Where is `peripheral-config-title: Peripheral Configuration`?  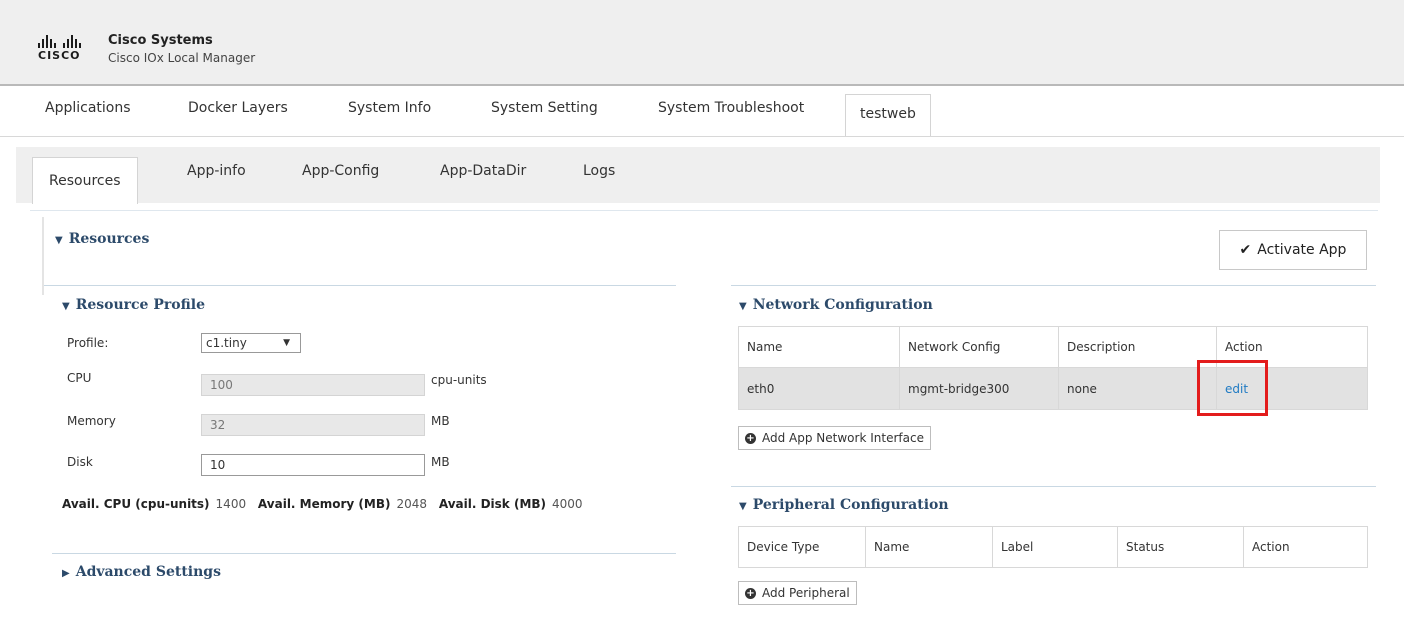
peripheral-config-title: Peripheral Configuration is located at coordinates (850, 505).